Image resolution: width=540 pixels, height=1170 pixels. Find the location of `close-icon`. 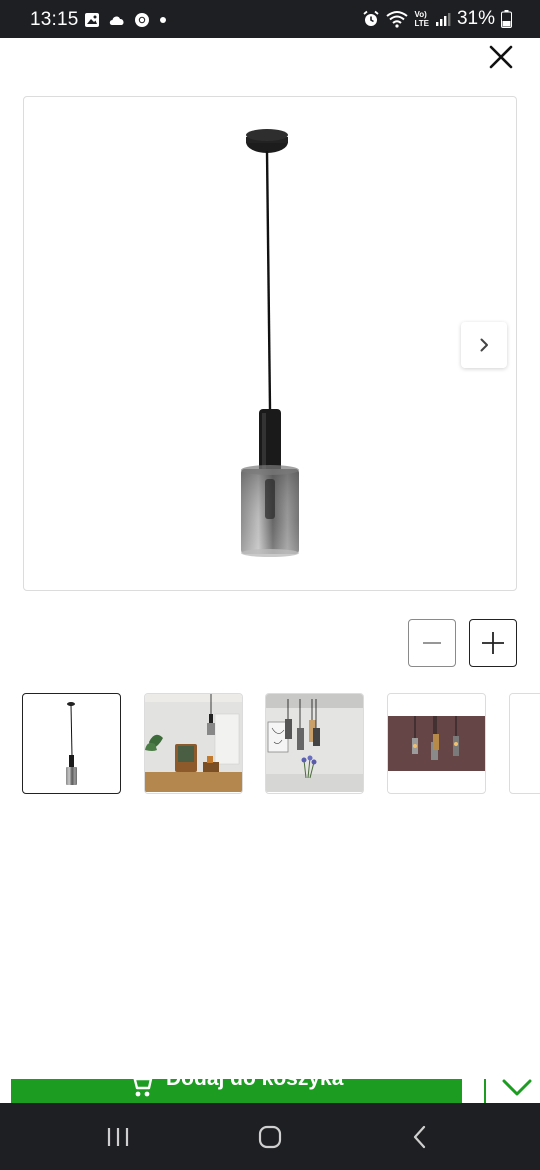

close-icon is located at coordinates (501, 57).